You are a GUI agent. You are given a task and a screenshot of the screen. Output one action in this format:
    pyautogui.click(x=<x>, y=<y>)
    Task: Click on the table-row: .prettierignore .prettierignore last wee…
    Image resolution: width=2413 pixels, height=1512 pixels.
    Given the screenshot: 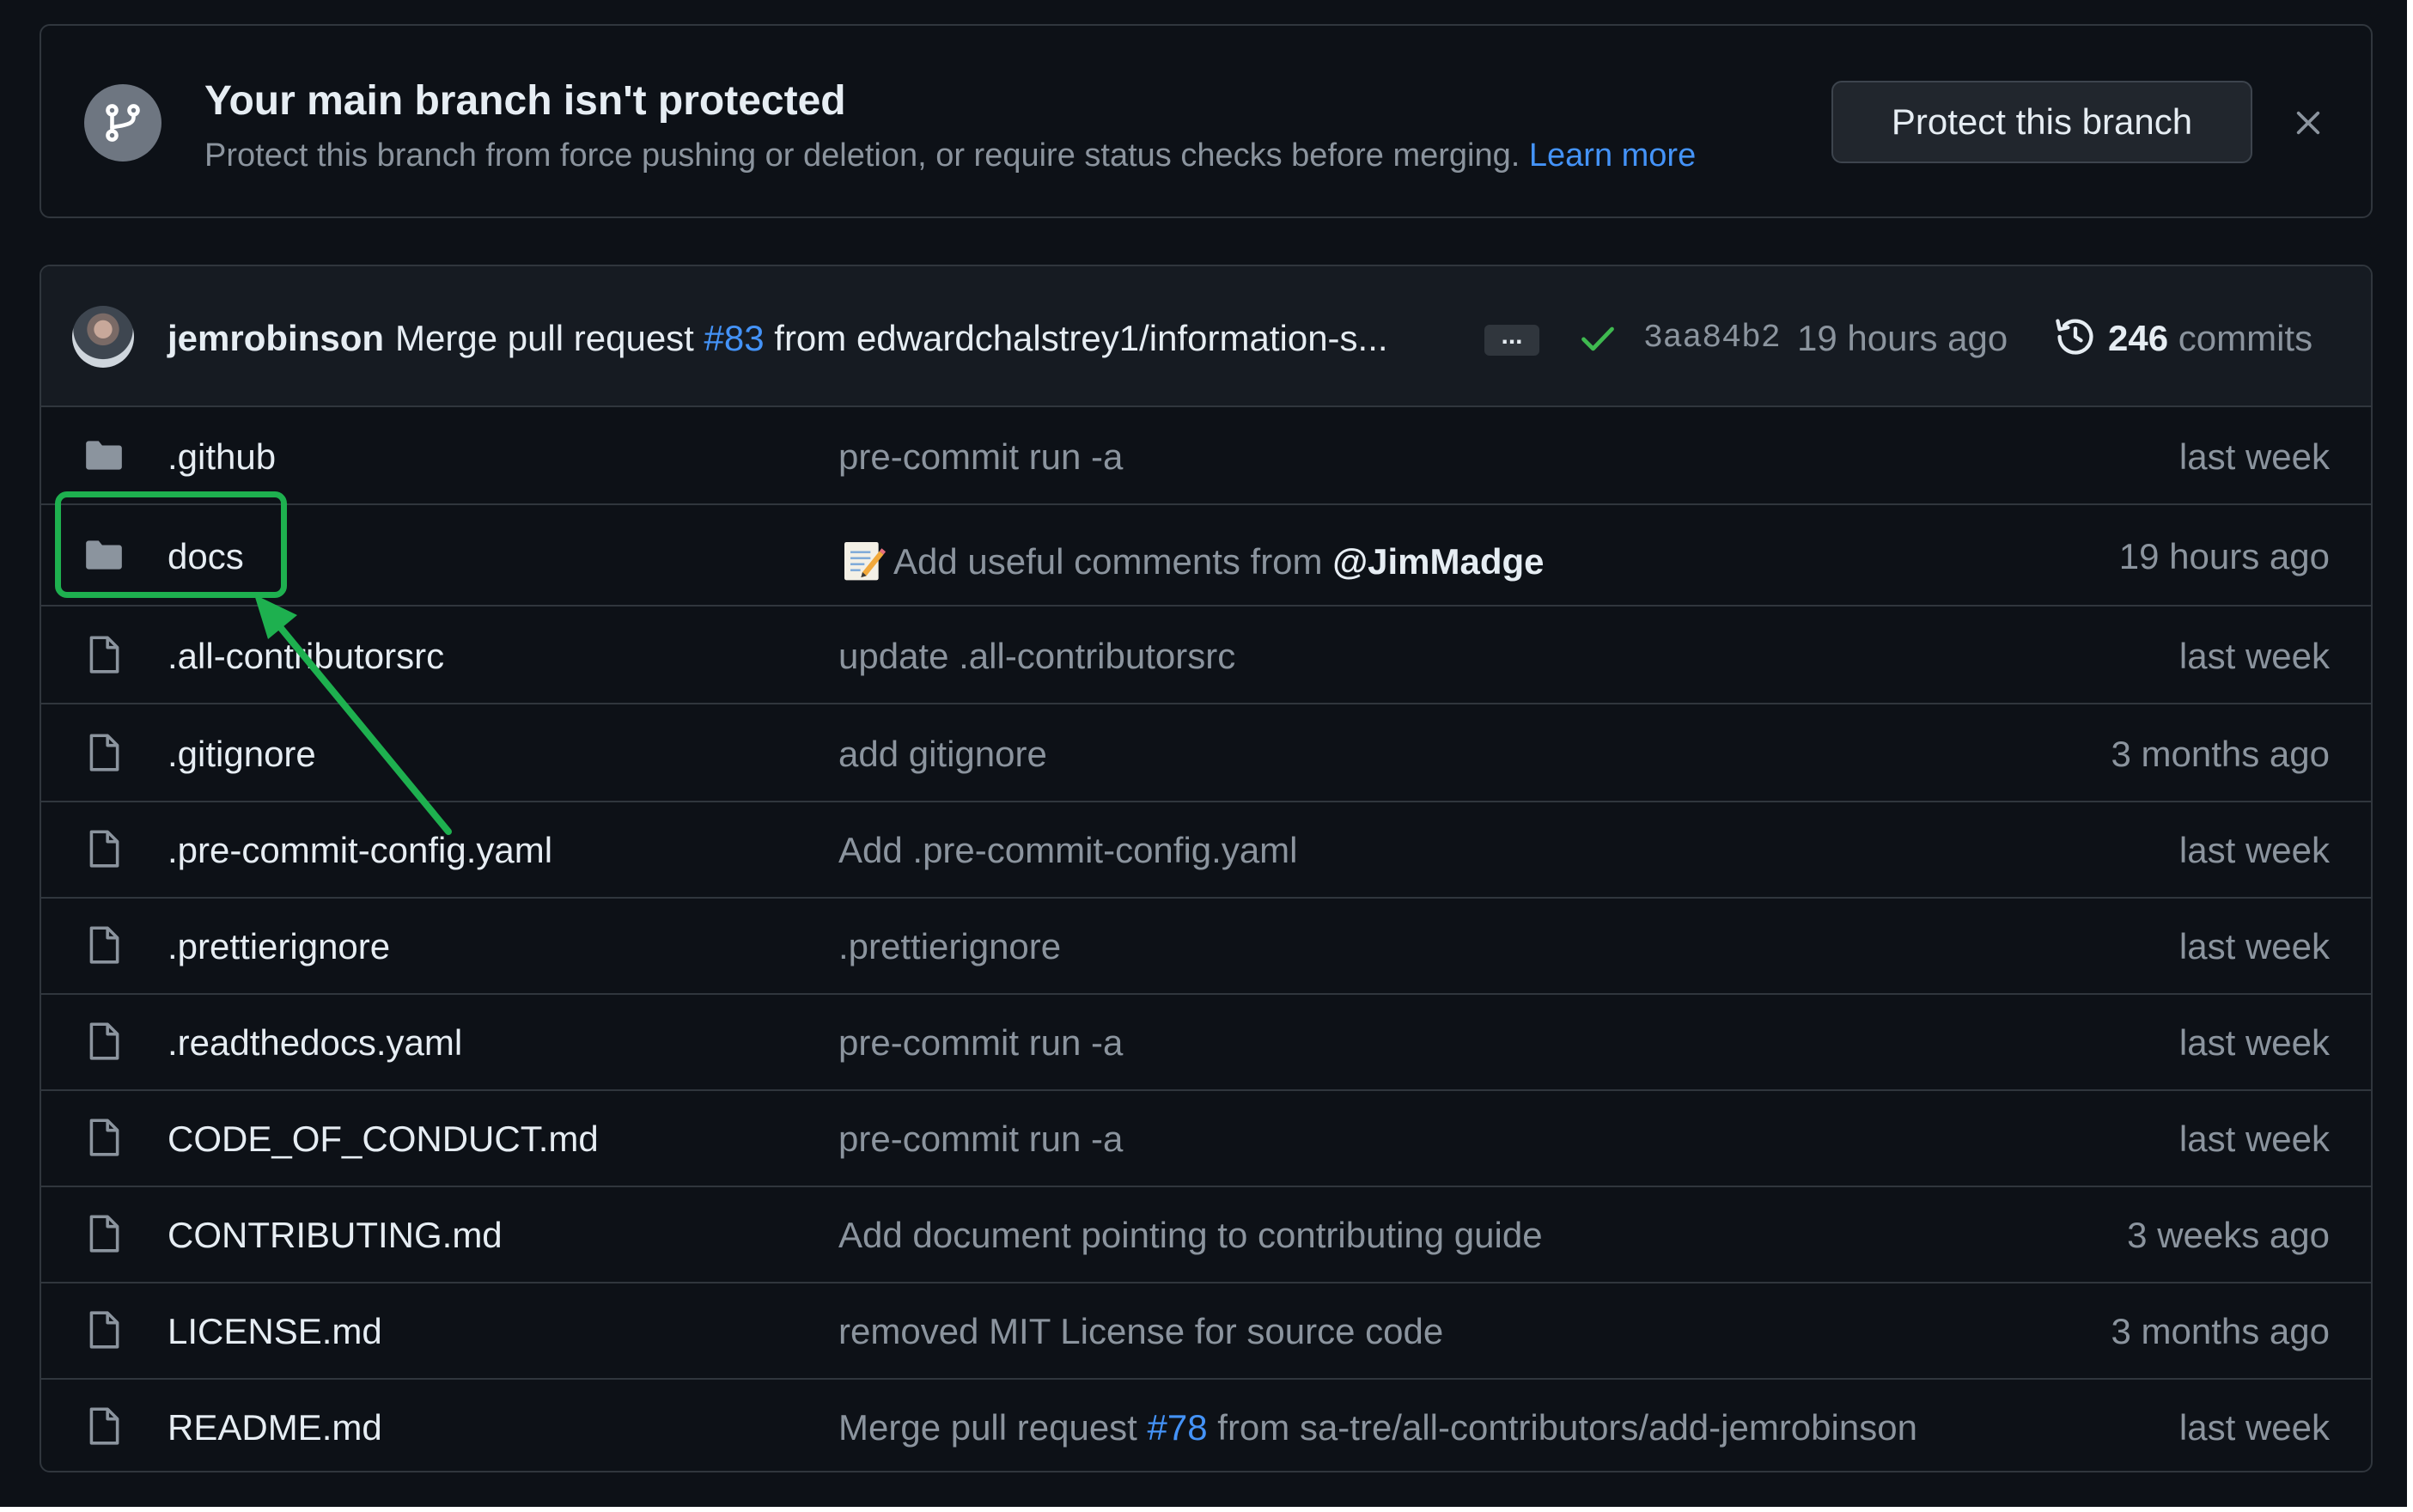 What is the action you would take?
    pyautogui.click(x=1206, y=946)
    